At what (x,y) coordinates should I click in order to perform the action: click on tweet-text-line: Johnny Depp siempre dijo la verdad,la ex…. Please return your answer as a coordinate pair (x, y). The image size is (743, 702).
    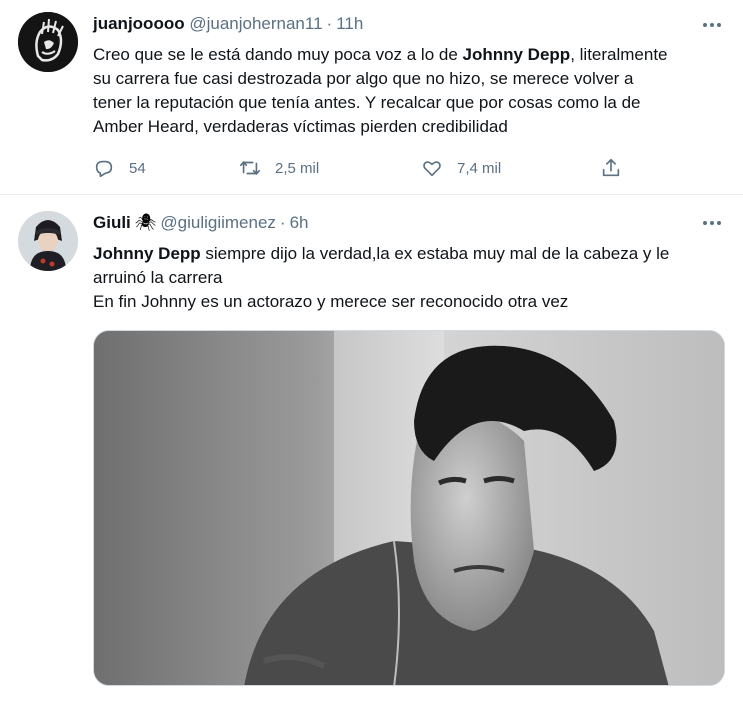
    Looking at the image, I should click on (413, 254).